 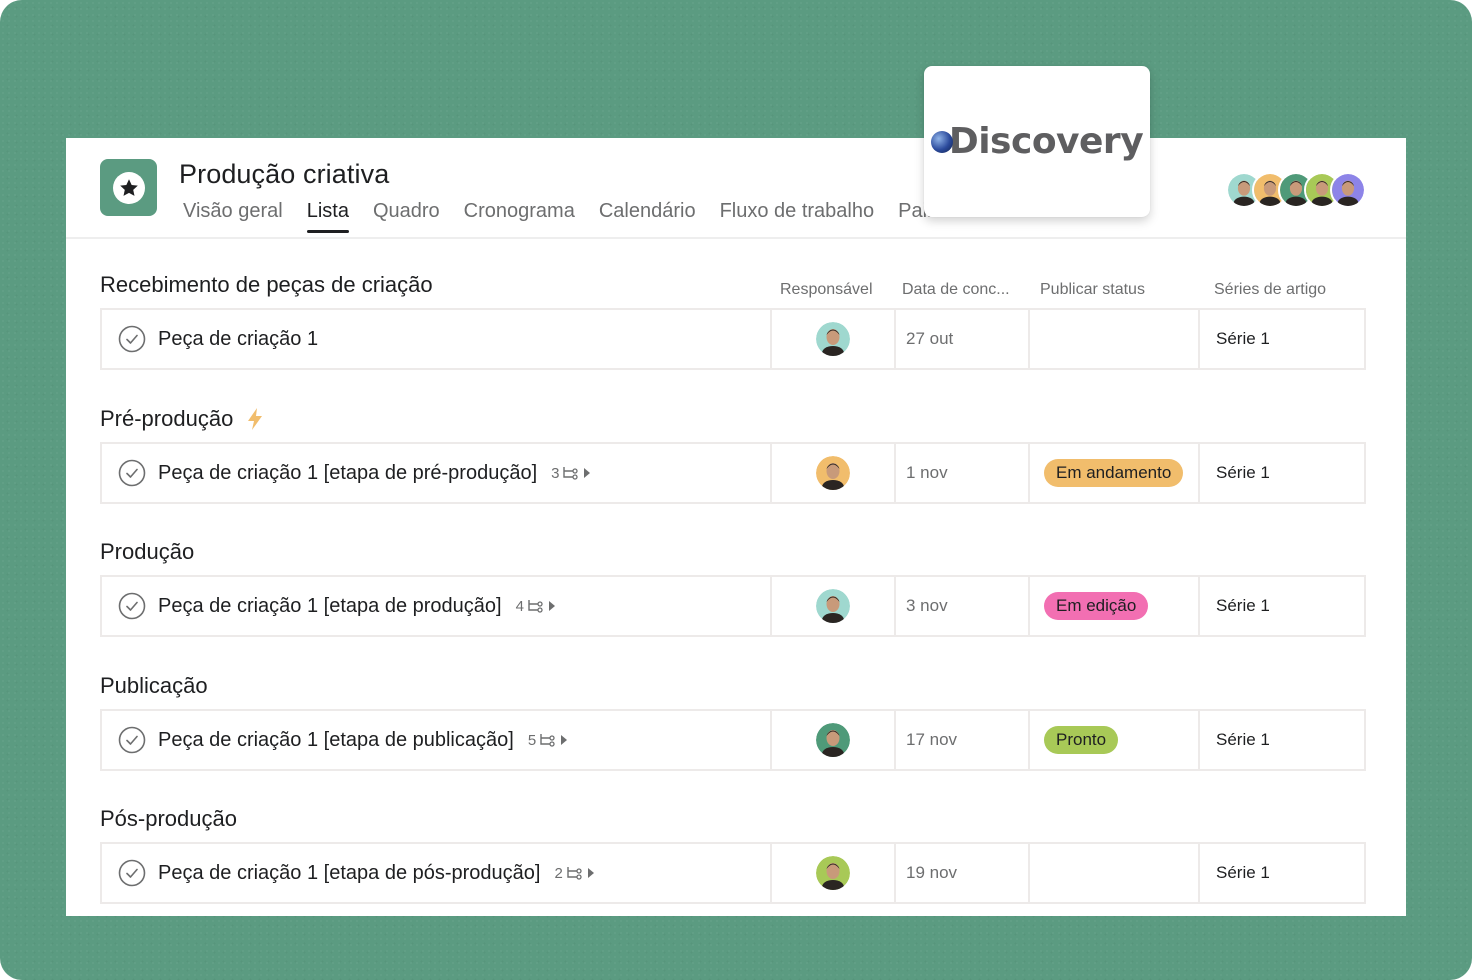 I want to click on task-name-cell: Peça de criação 1, so click(x=436, y=339).